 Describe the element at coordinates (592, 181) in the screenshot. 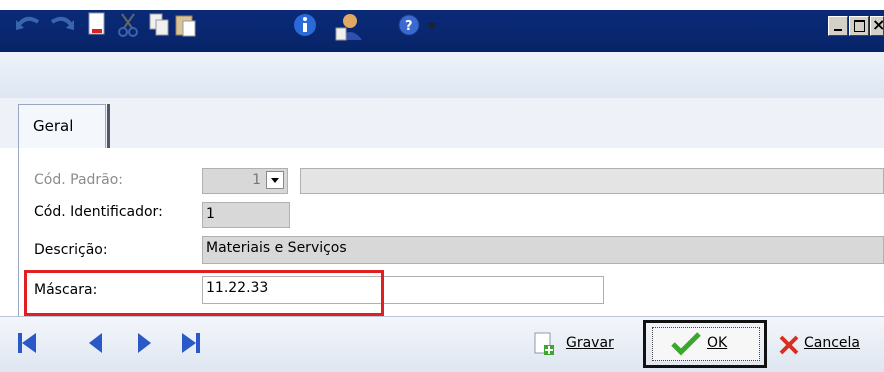

I see `cod-padrao-description` at that location.